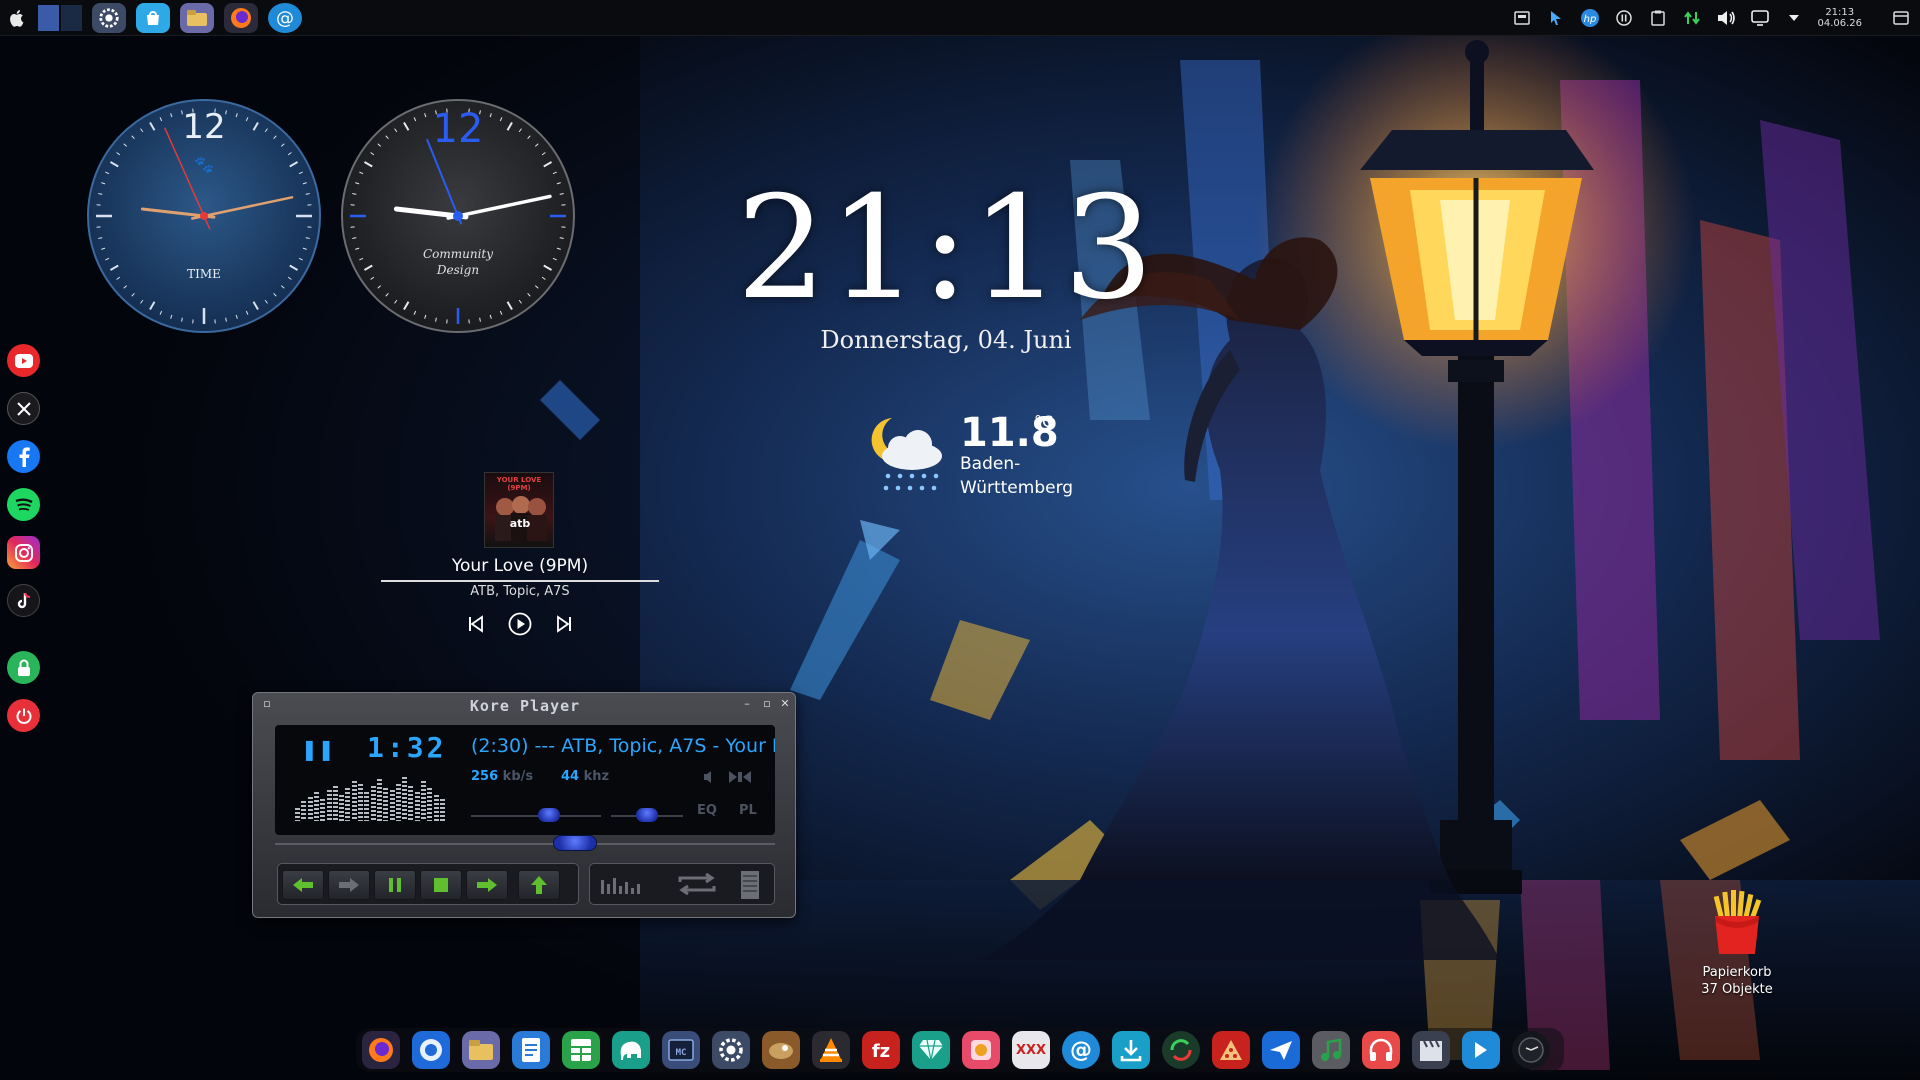 Image resolution: width=1920 pixels, height=1080 pixels. What do you see at coordinates (1711, 18) in the screenshot?
I see `system-tray: hp 21:13 04.06.26` at bounding box center [1711, 18].